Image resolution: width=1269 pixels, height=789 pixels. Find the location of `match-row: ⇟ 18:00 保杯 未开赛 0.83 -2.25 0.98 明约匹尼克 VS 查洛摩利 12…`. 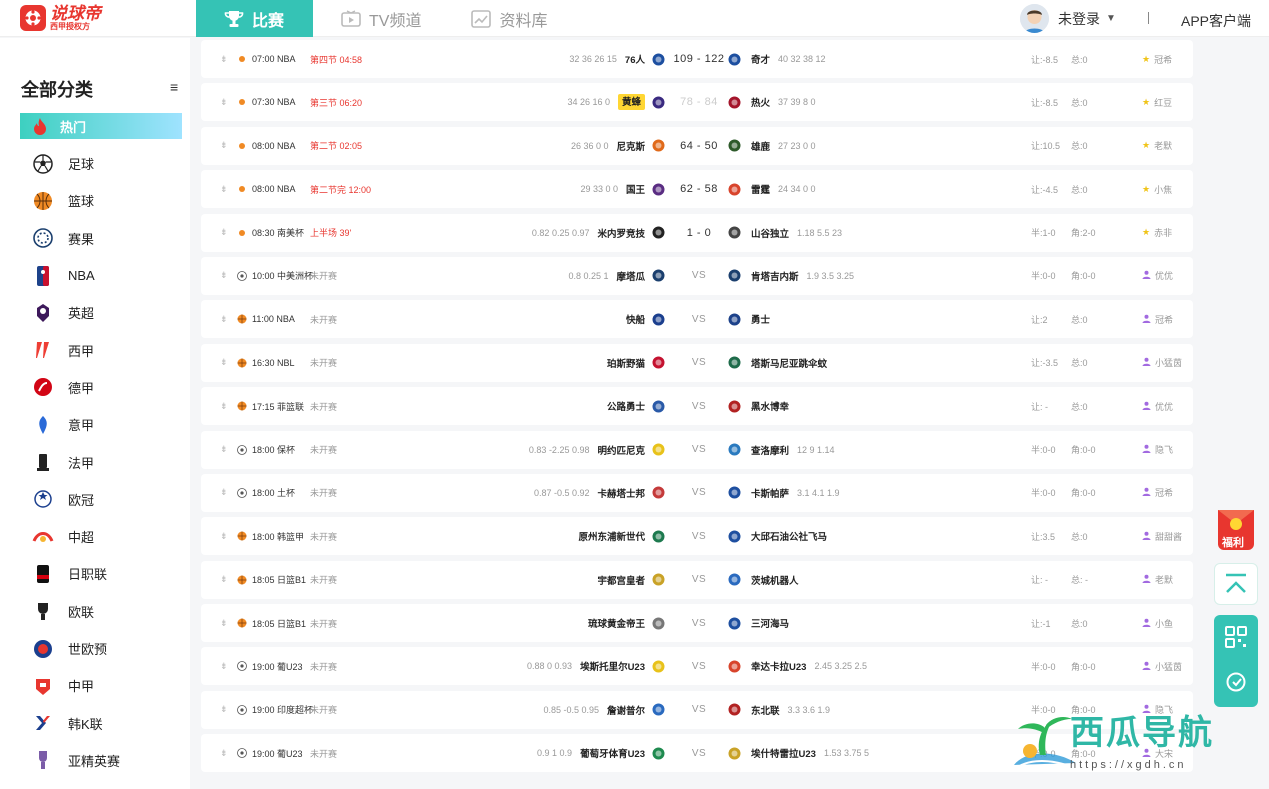

match-row: ⇟ 18:00 保杯 未开赛 0.83 -2.25 0.98 明约匹尼克 VS 查洛摩利 12… is located at coordinates (697, 449).